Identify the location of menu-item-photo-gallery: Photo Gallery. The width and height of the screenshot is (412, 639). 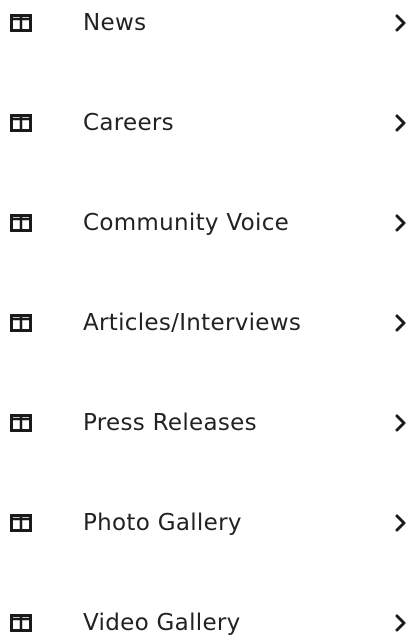
(206, 523).